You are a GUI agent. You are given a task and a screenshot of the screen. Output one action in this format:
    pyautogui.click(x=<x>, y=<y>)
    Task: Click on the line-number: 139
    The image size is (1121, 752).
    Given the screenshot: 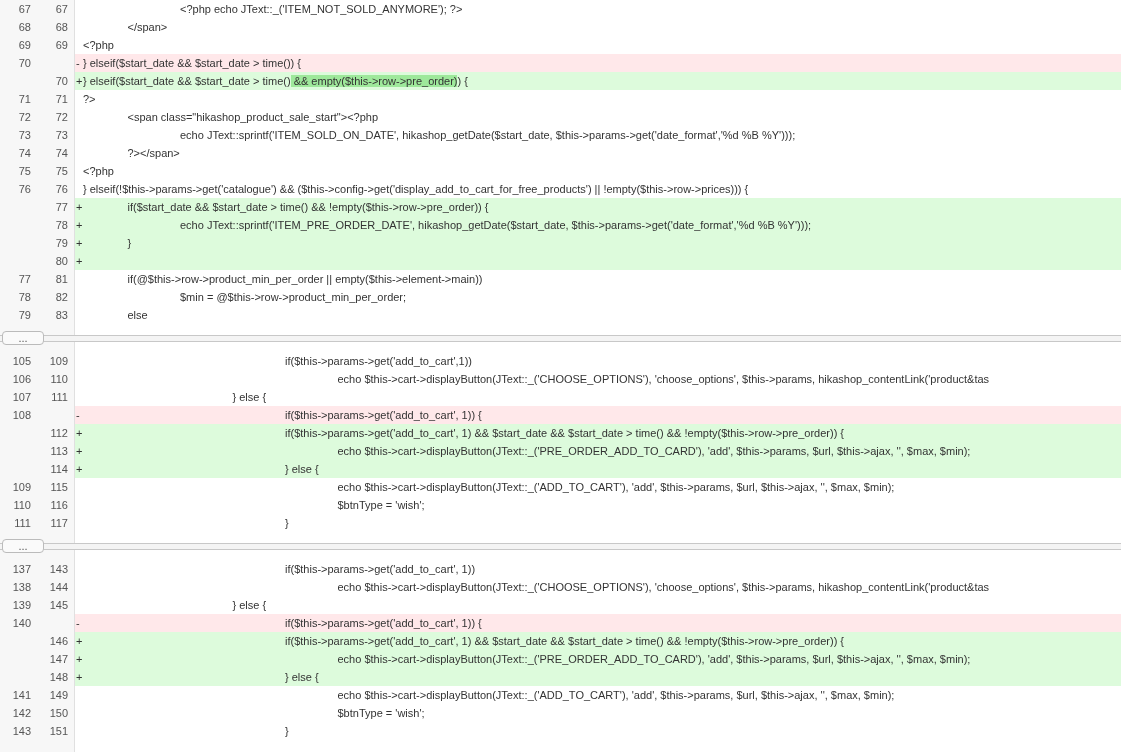 What is the action you would take?
    pyautogui.click(x=21, y=605)
    